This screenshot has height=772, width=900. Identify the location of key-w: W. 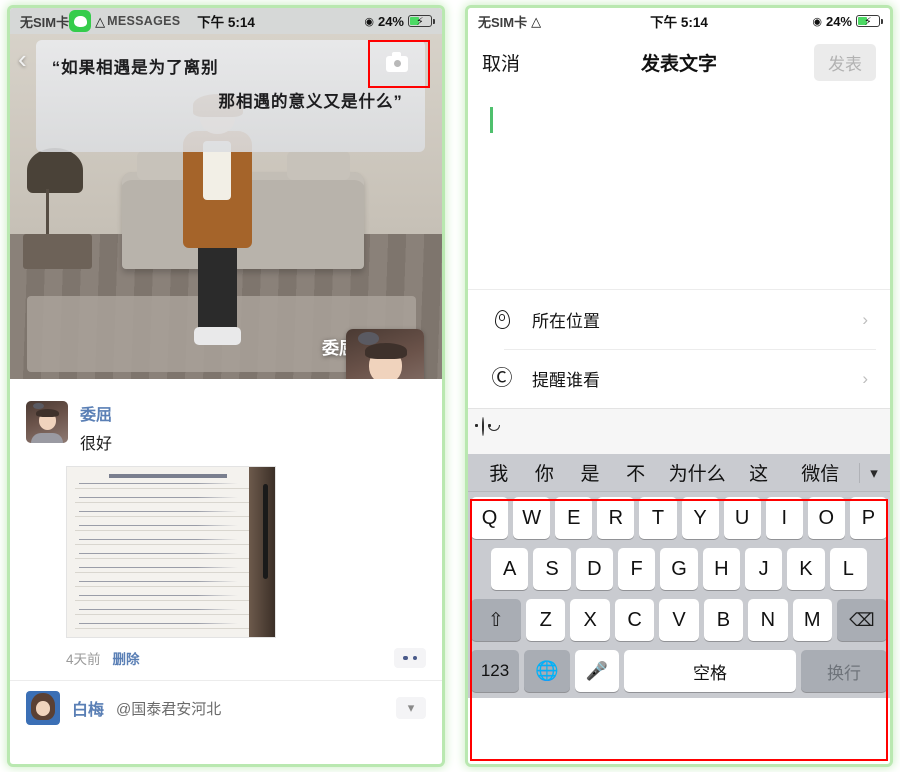
(532, 518).